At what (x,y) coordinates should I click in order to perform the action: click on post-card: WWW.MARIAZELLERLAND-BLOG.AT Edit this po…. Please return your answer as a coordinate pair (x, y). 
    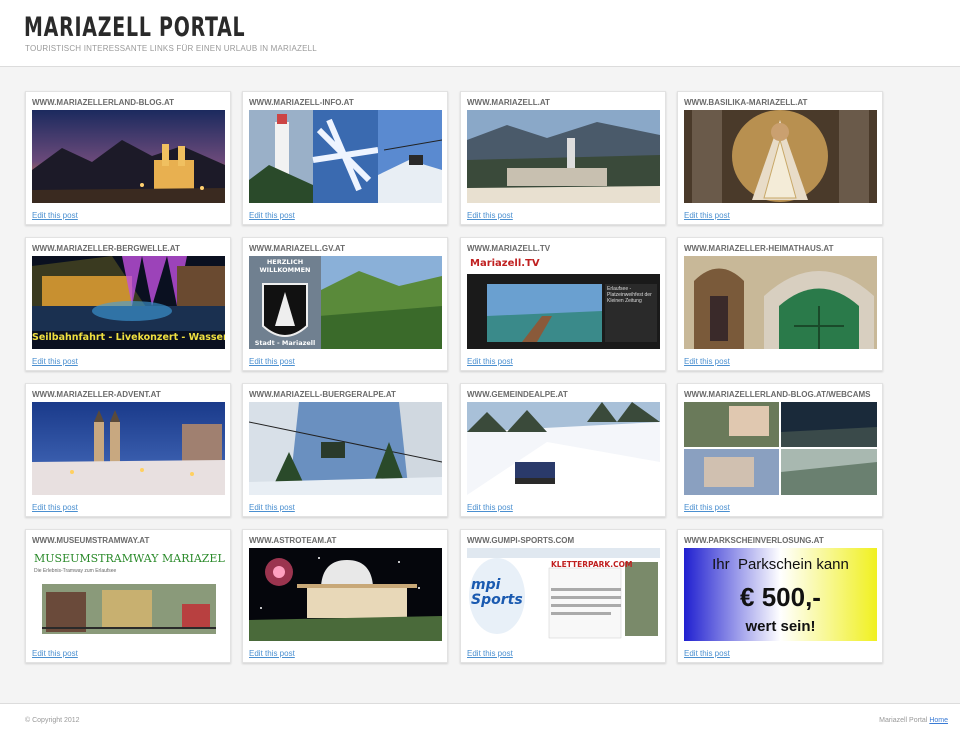
    Looking at the image, I should click on (128, 158).